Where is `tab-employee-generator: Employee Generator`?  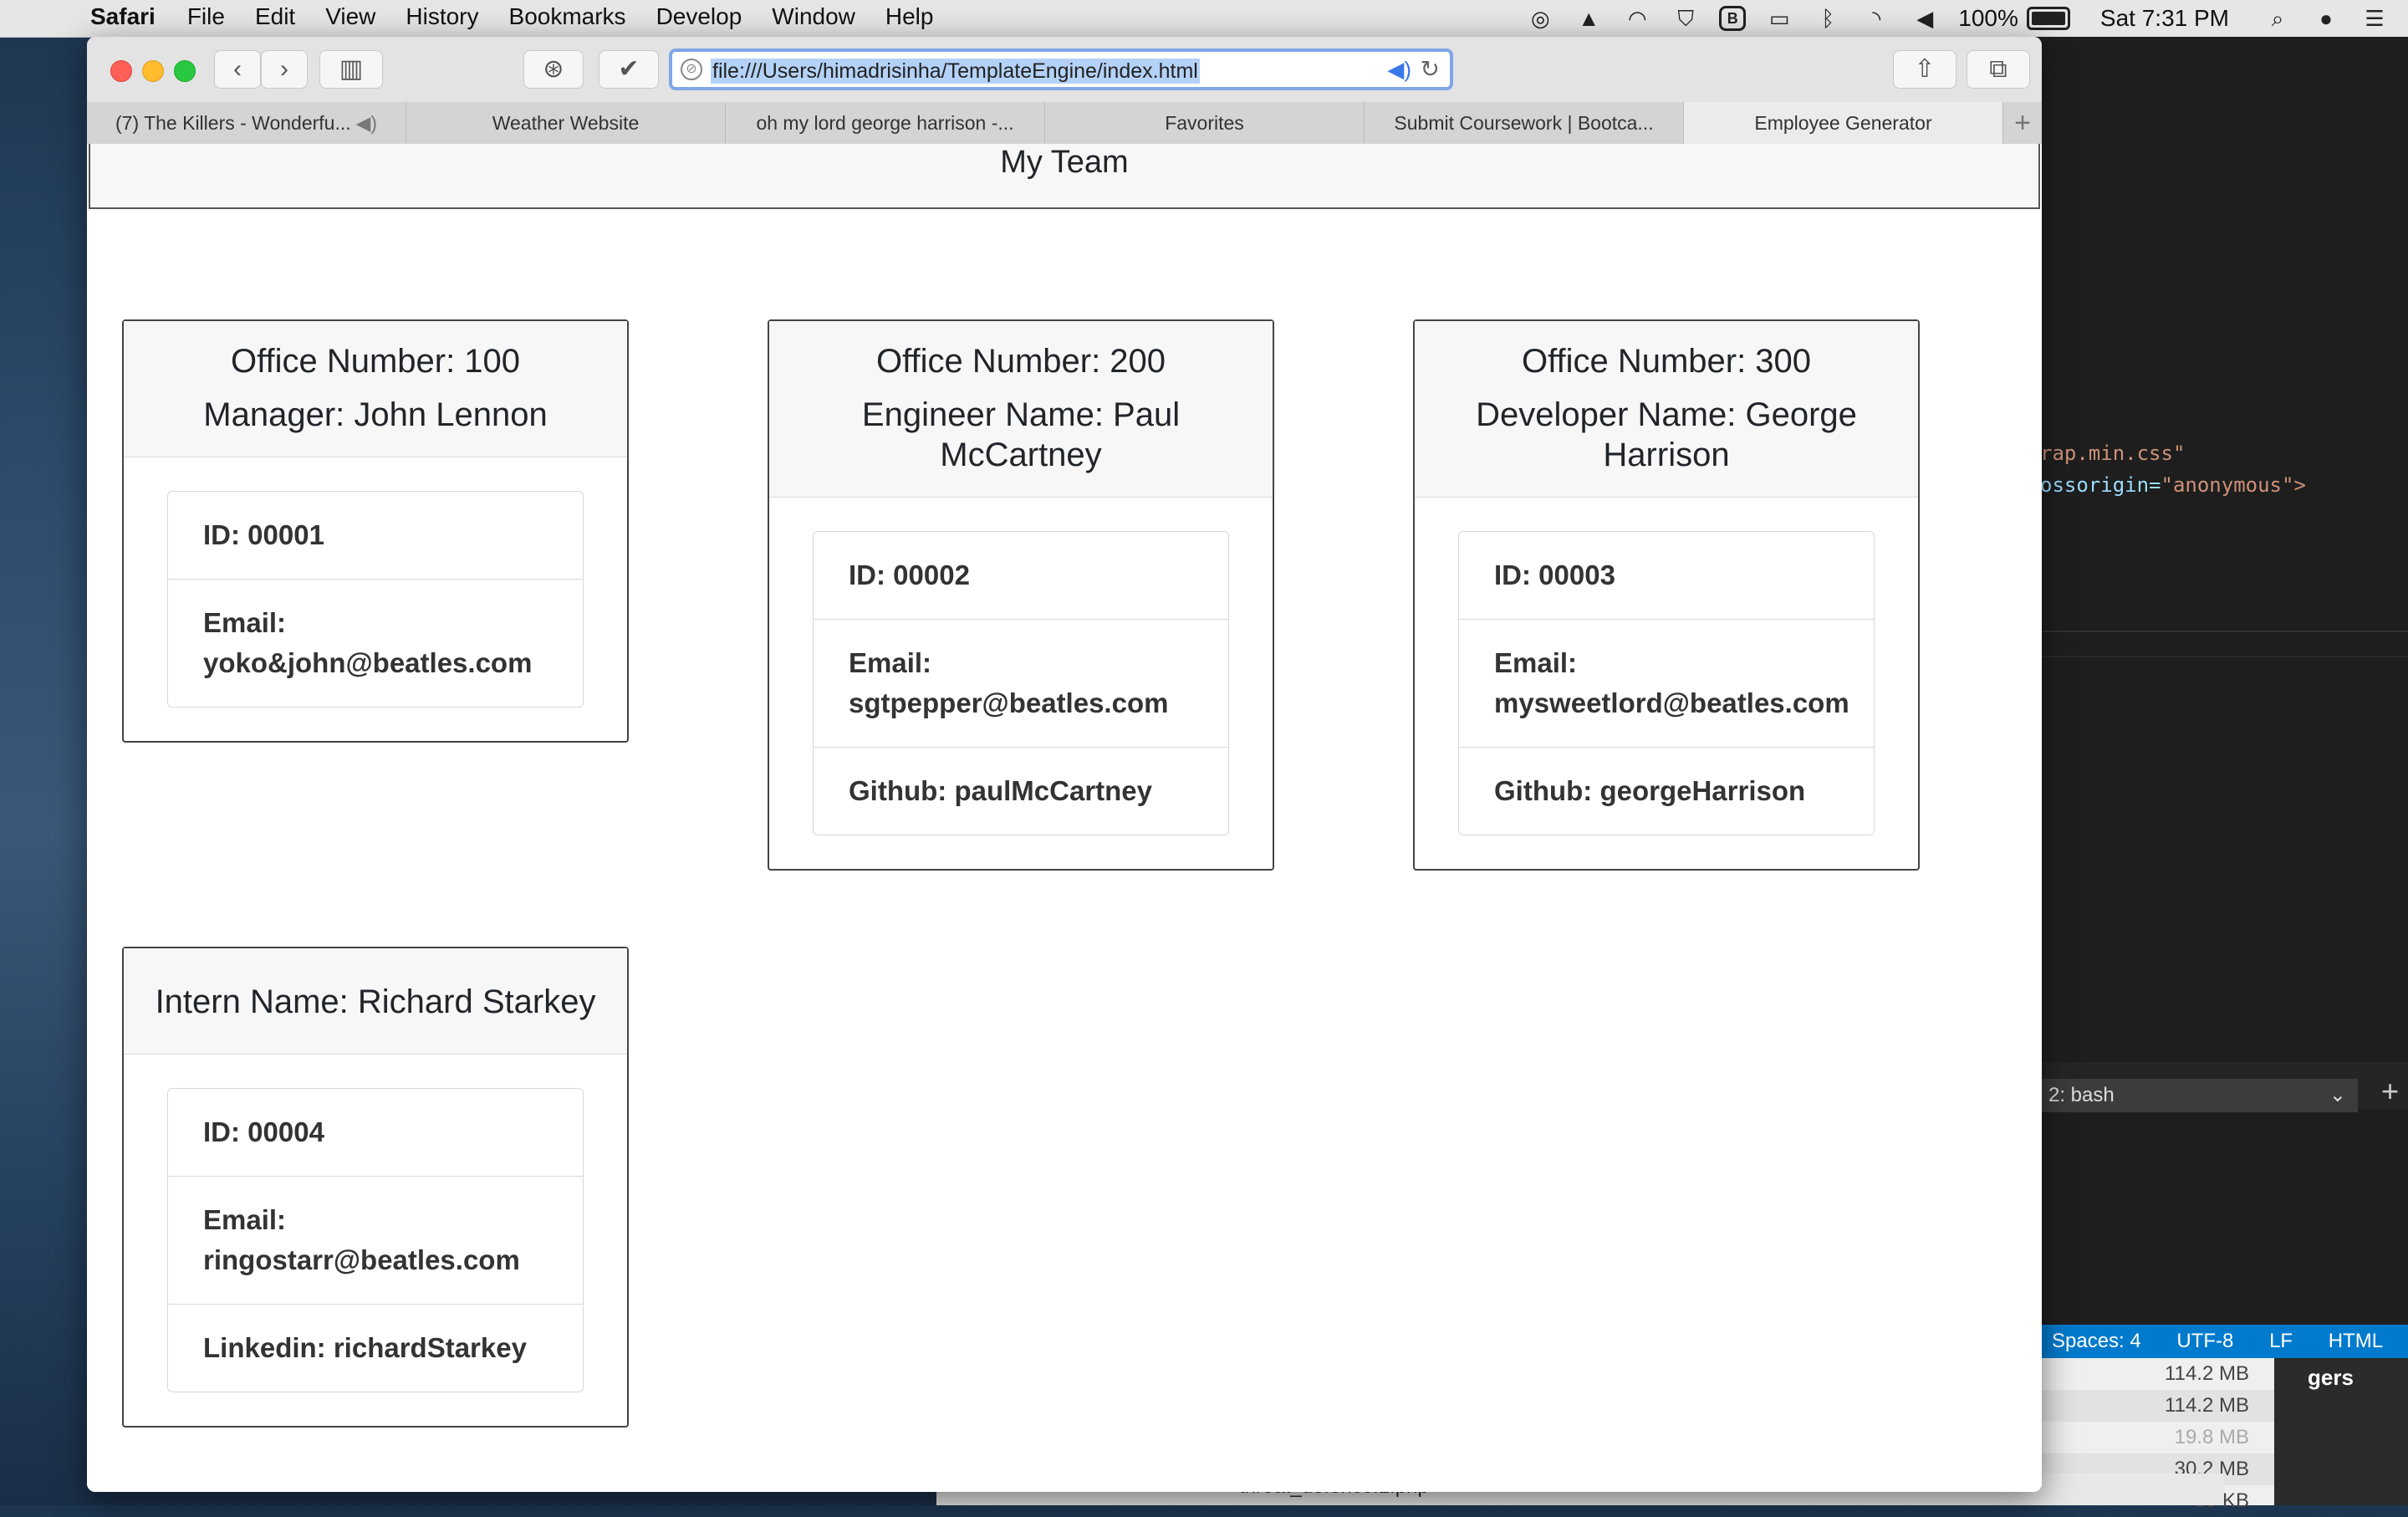 tab-employee-generator: Employee Generator is located at coordinates (1844, 123).